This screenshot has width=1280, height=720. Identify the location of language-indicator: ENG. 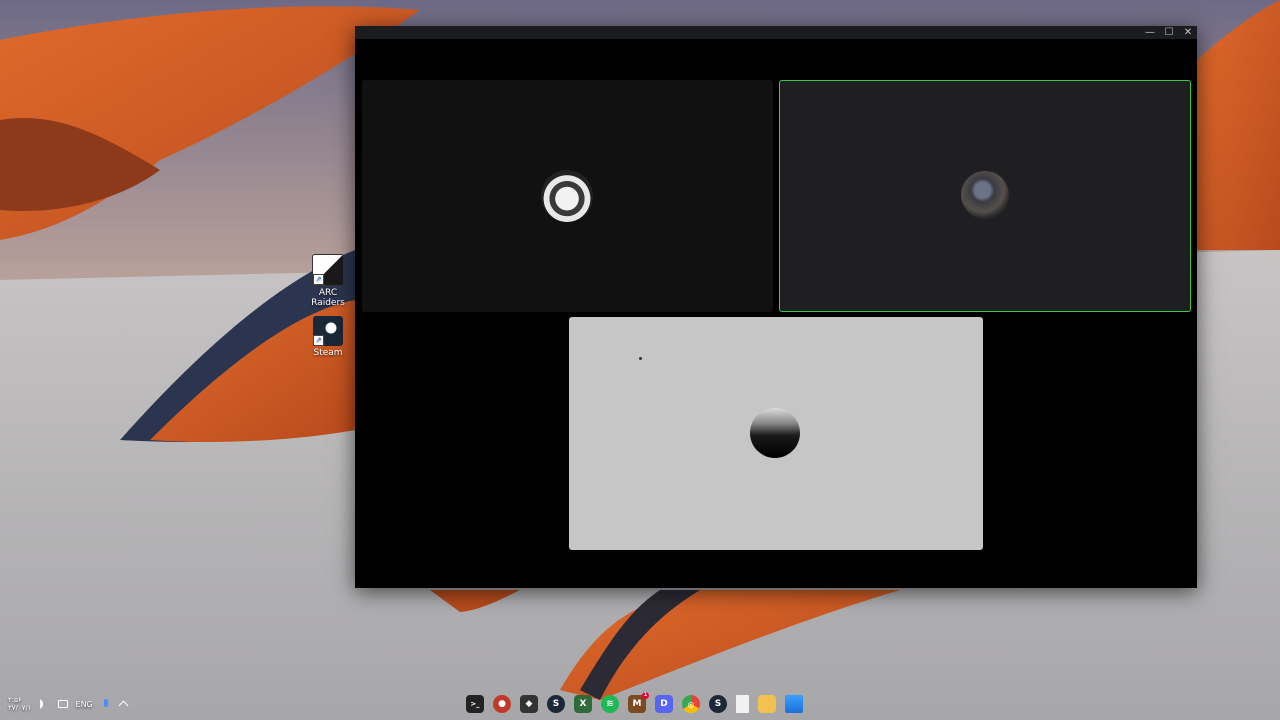
(84, 704).